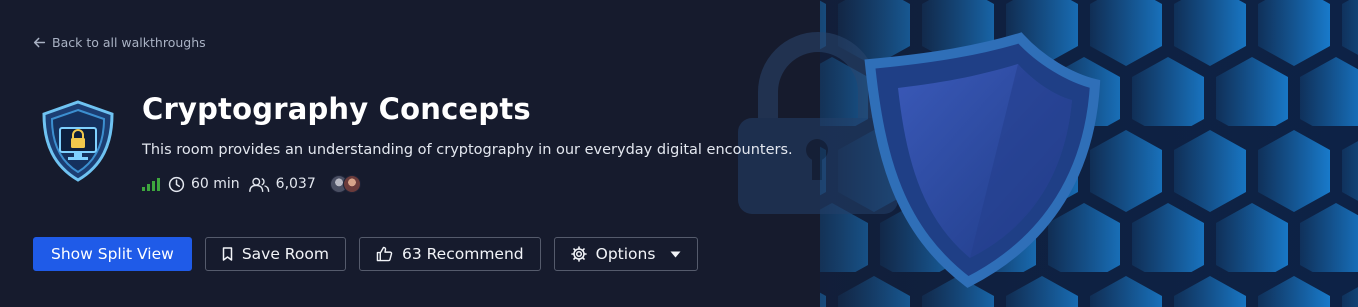  I want to click on options-label: Options, so click(625, 254).